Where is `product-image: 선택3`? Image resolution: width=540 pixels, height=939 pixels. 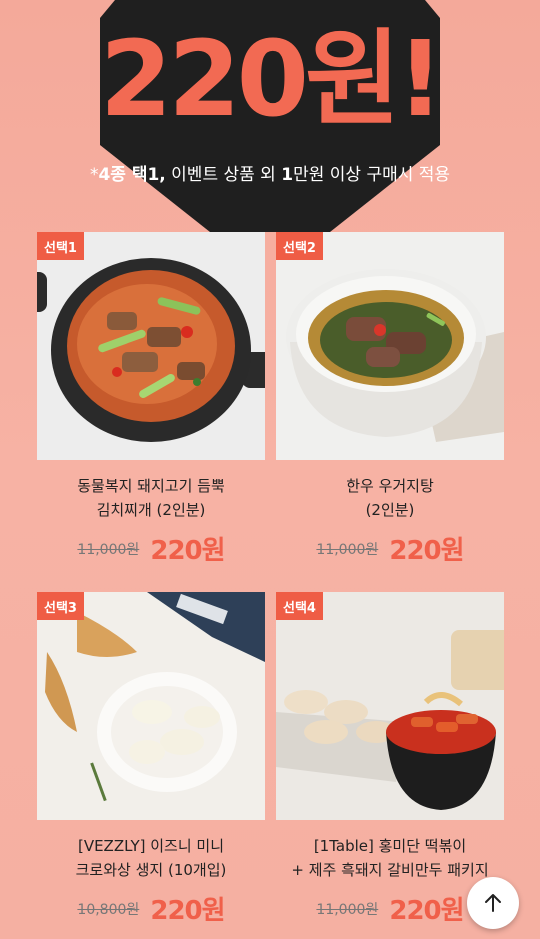
product-image: 선택3 is located at coordinates (151, 706).